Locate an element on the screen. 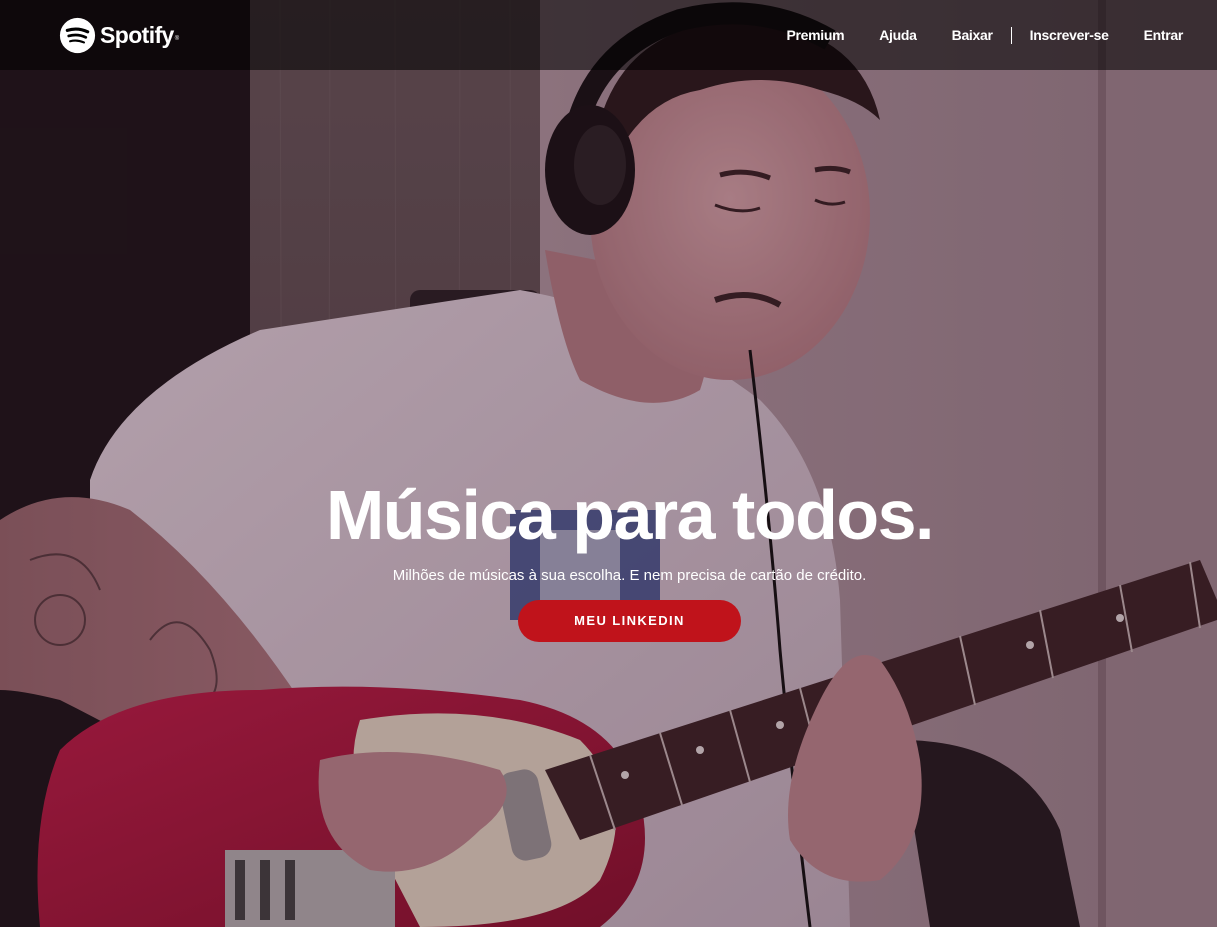 Image resolution: width=1217 pixels, height=927 pixels. nav-link-entrar: Entrar is located at coordinates (1164, 35).